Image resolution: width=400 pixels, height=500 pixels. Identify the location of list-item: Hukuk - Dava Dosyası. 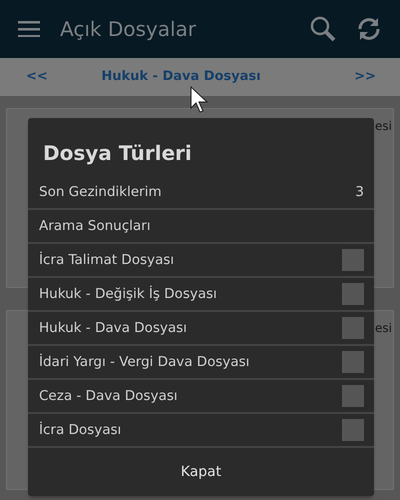
(201, 329).